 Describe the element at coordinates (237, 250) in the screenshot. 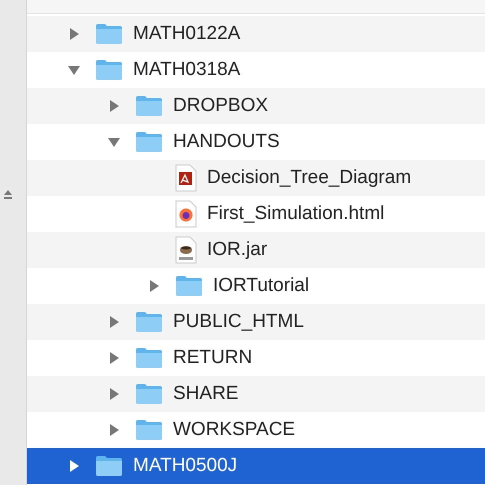

I see `file-name: IOR.jar` at that location.